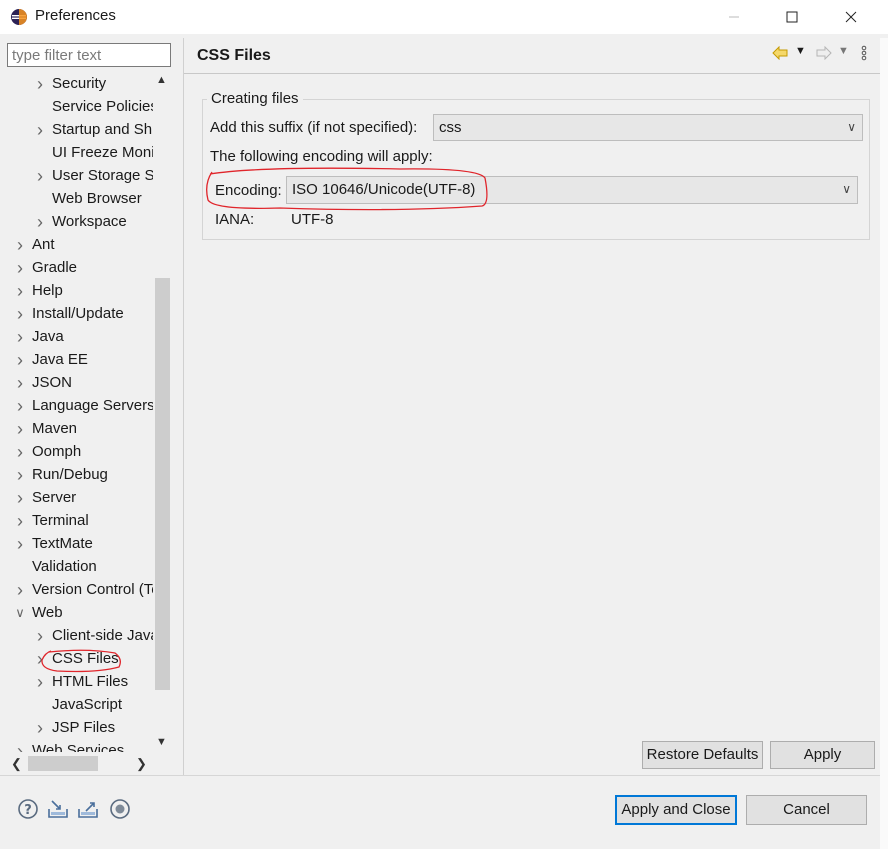 The image size is (888, 849). I want to click on tree-item: Maven, so click(54, 429).